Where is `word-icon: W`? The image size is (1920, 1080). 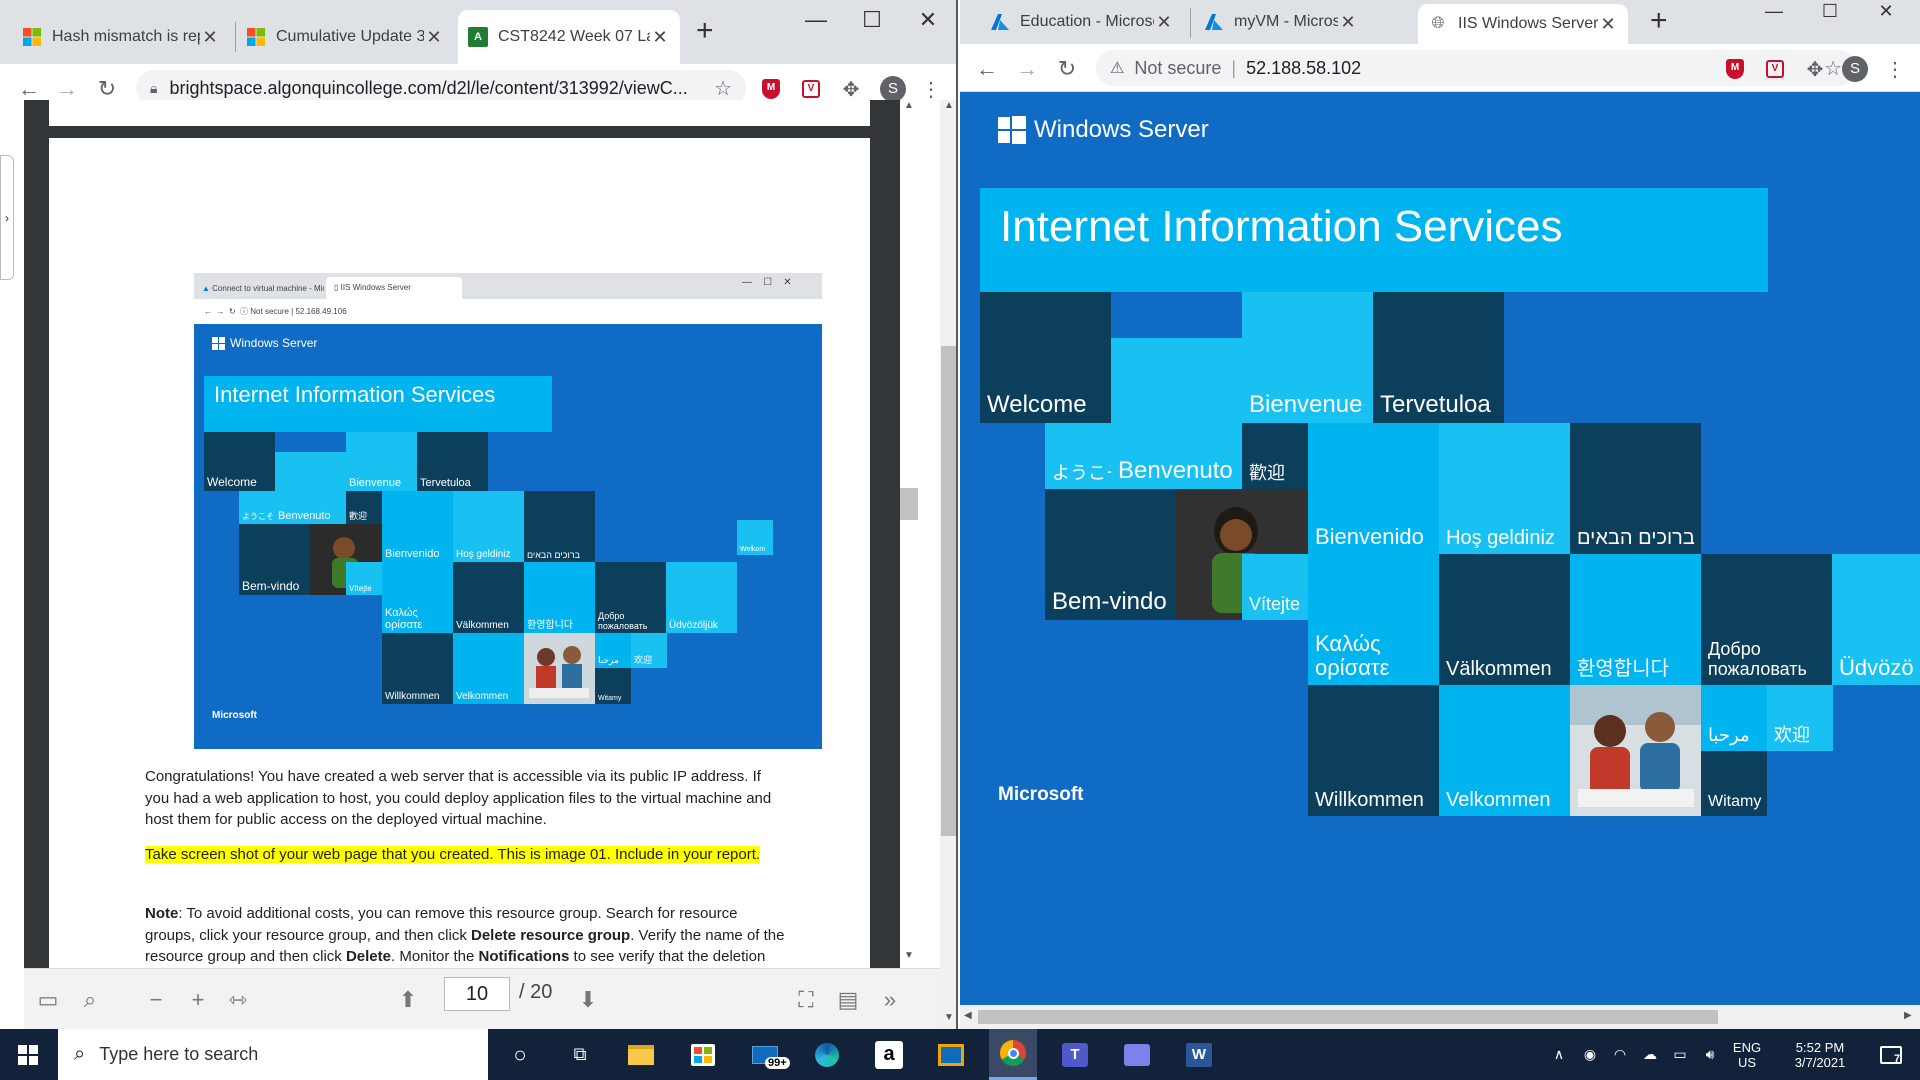 word-icon: W is located at coordinates (1199, 1054).